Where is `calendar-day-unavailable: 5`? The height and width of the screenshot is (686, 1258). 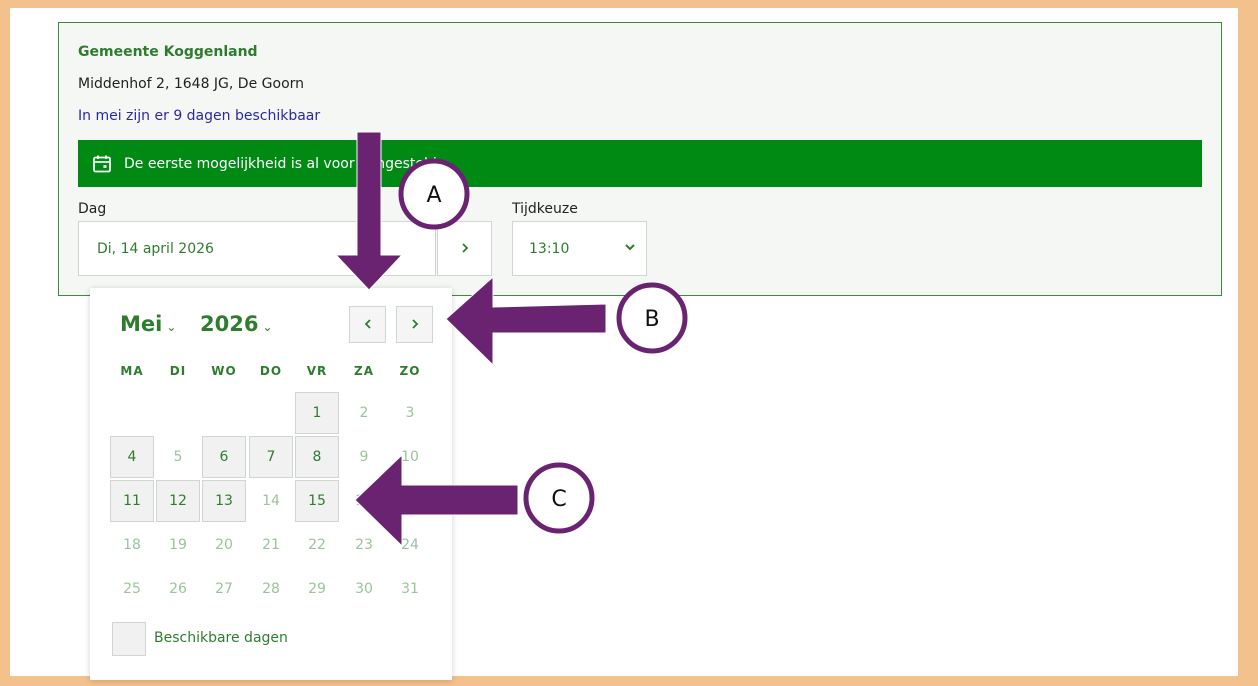 calendar-day-unavailable: 5 is located at coordinates (178, 457).